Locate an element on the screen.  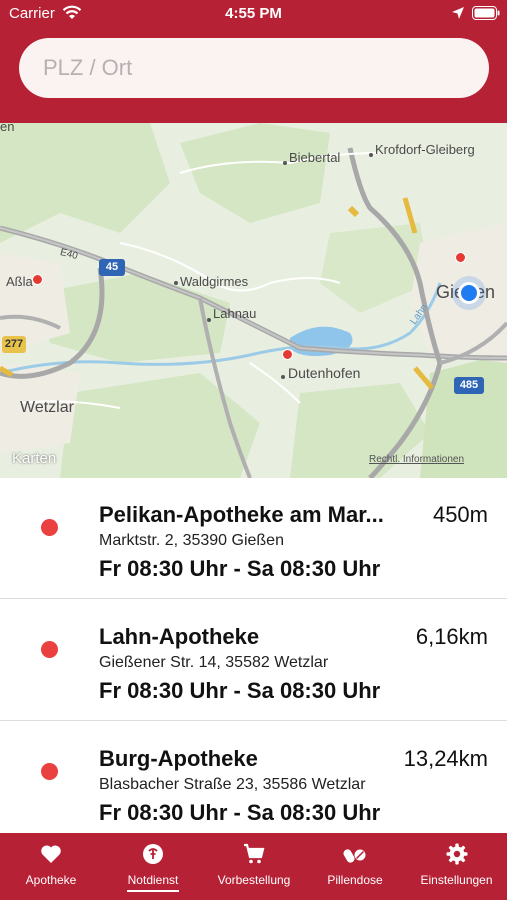
tab-label: Apotheke is located at coordinates (51, 880).